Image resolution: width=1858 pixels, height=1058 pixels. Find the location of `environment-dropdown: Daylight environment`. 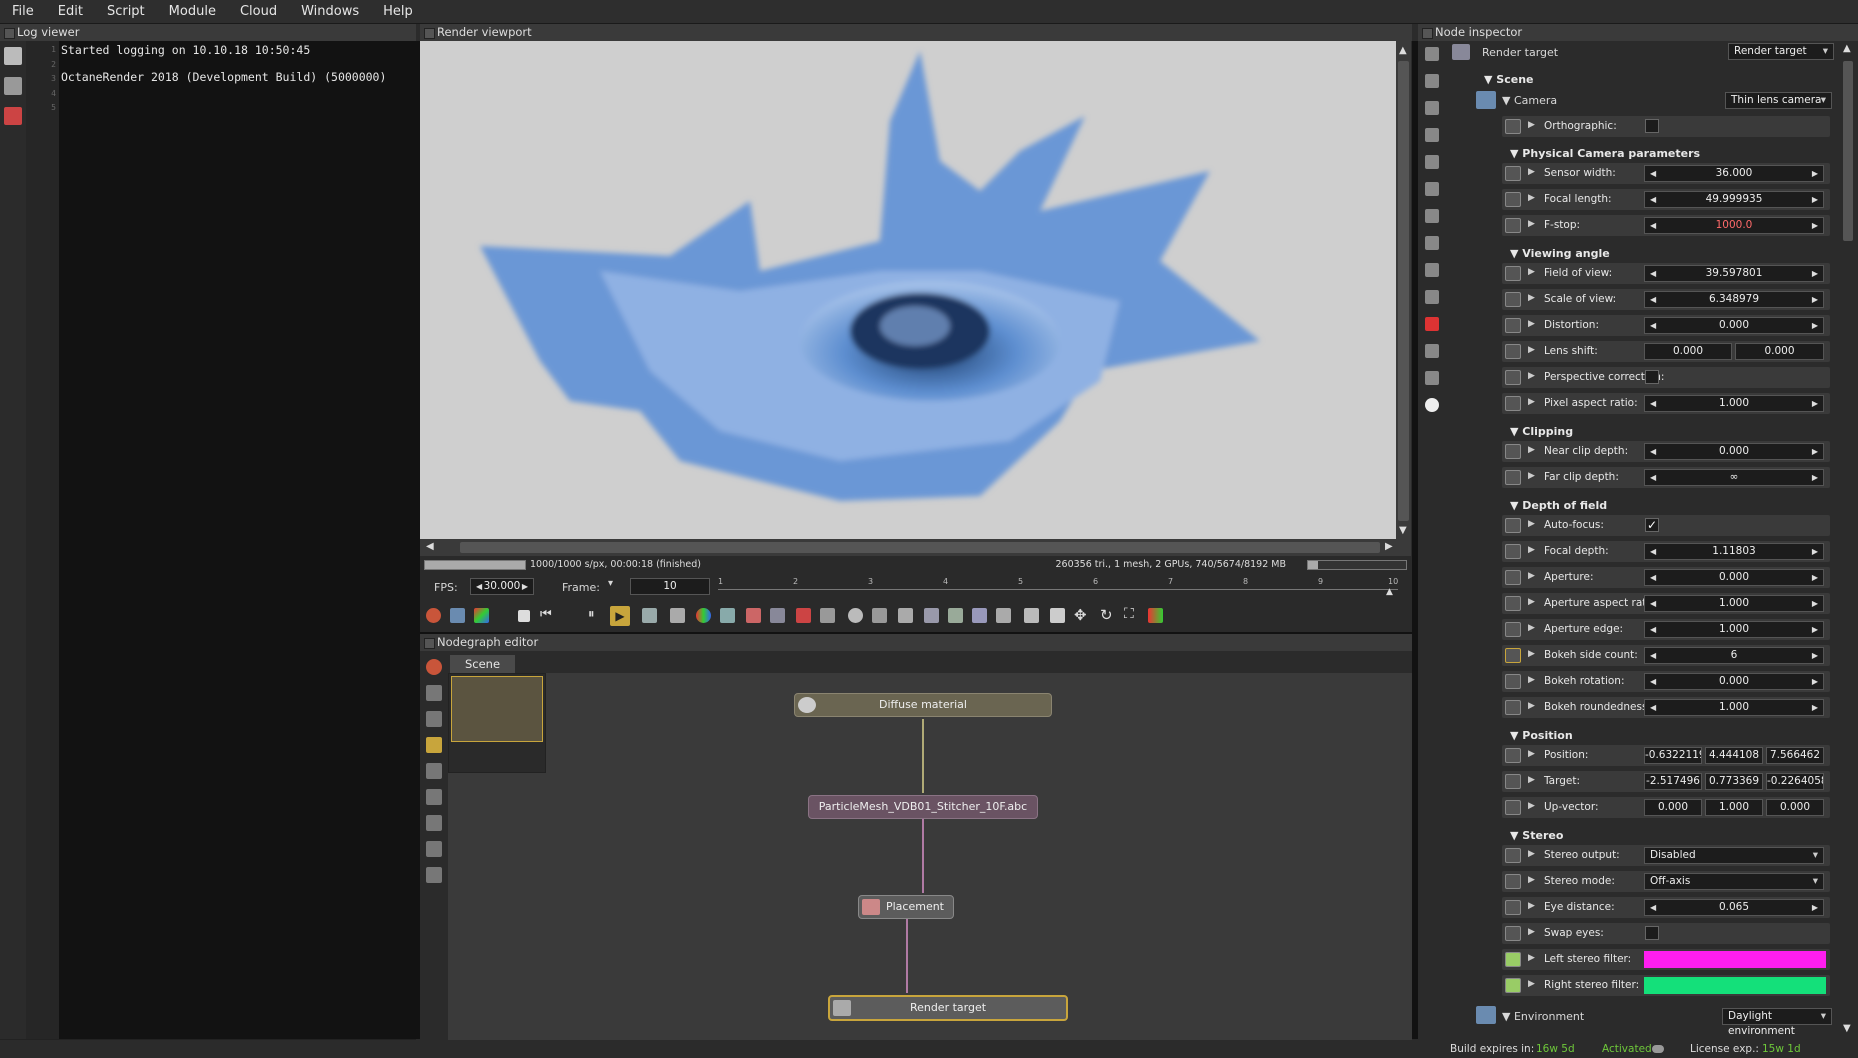

environment-dropdown: Daylight environment is located at coordinates (1777, 1022).